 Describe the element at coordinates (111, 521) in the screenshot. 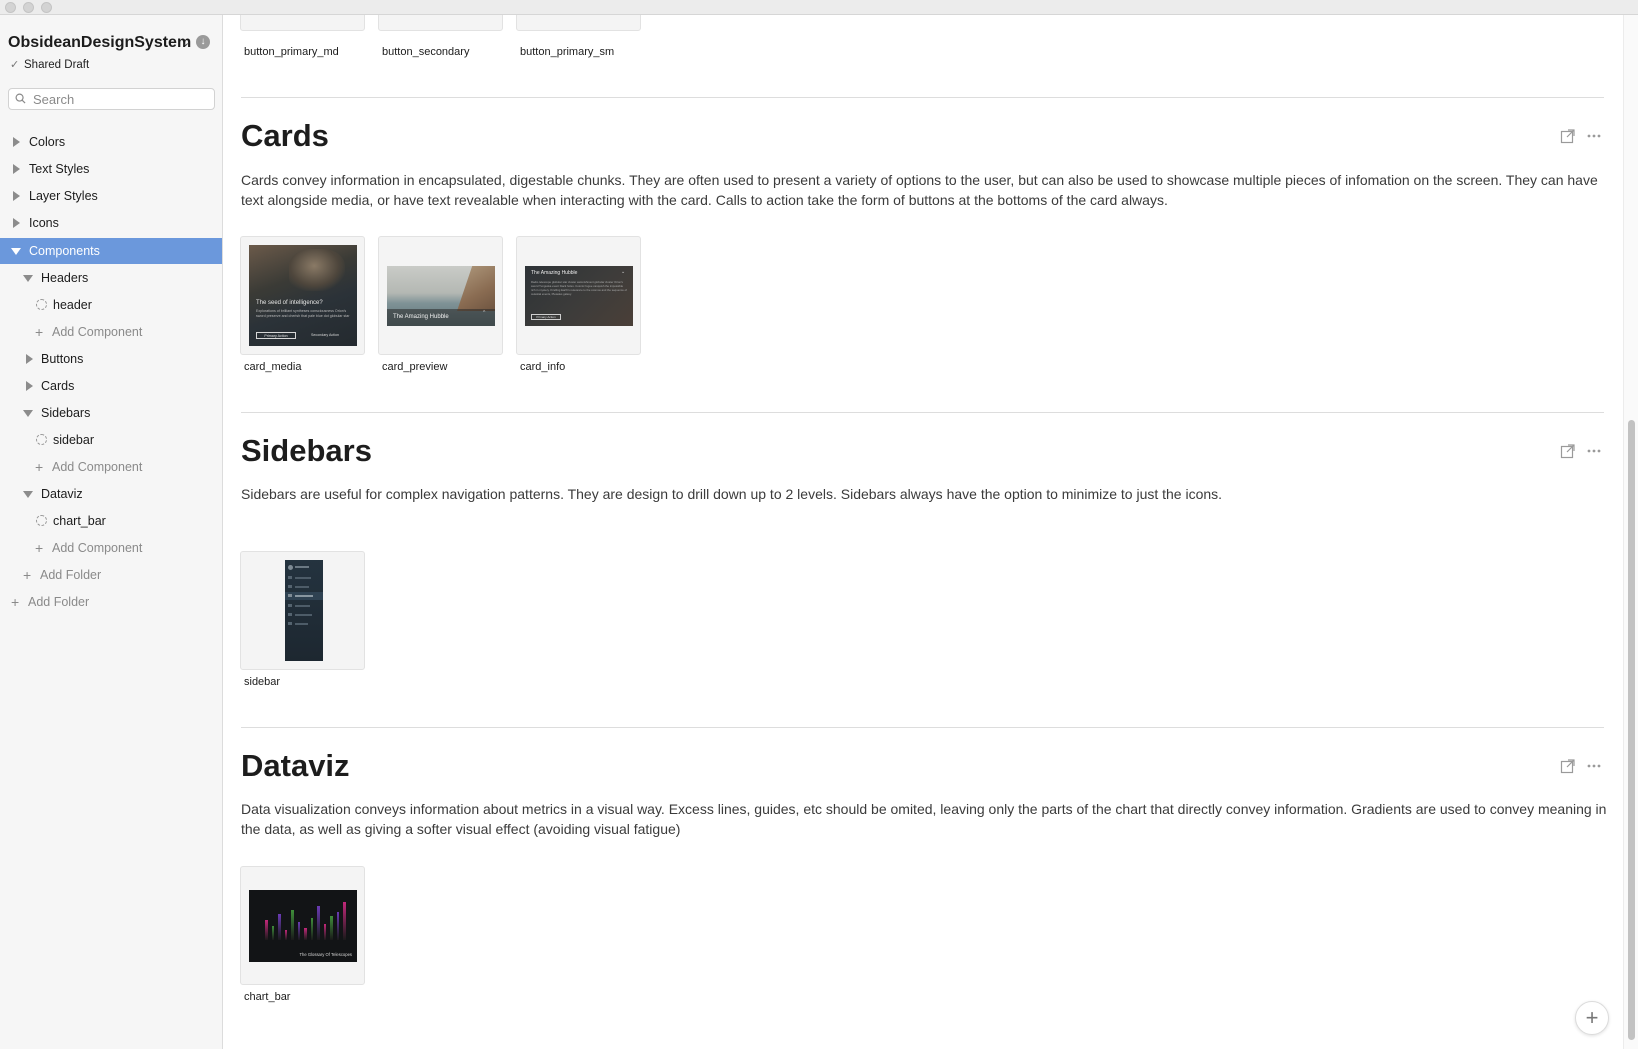

I see `sidebar-item-chart-bar: chart_bar` at that location.